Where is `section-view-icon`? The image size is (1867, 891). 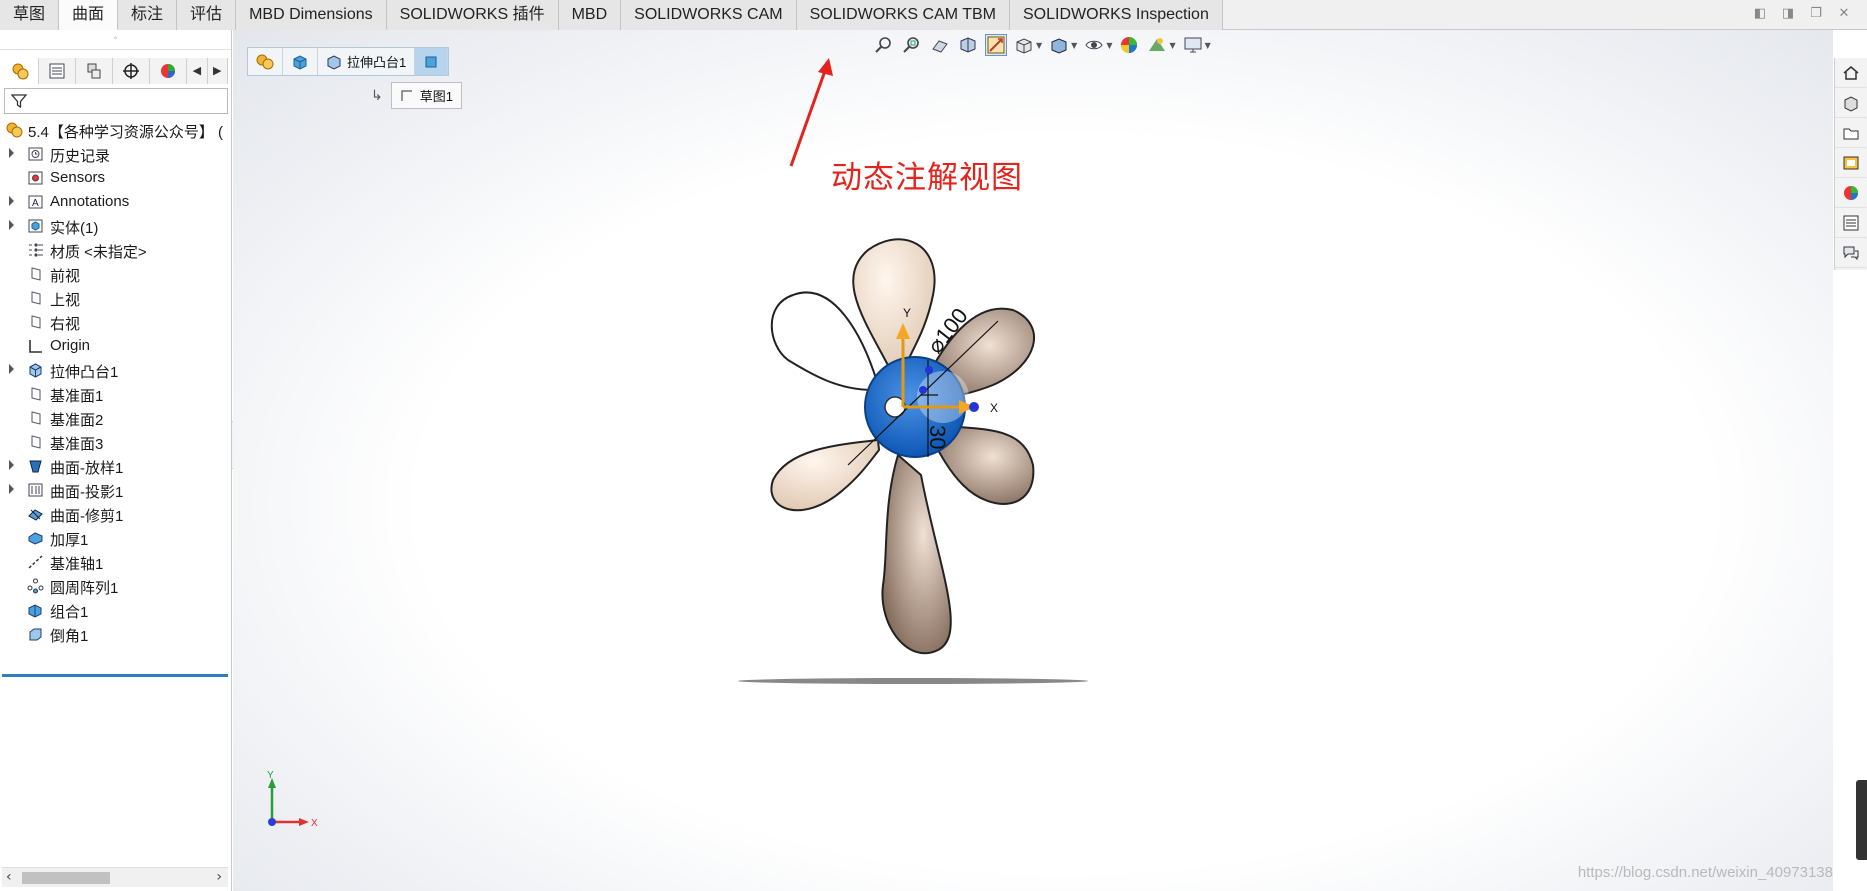
section-view-icon is located at coordinates (968, 45).